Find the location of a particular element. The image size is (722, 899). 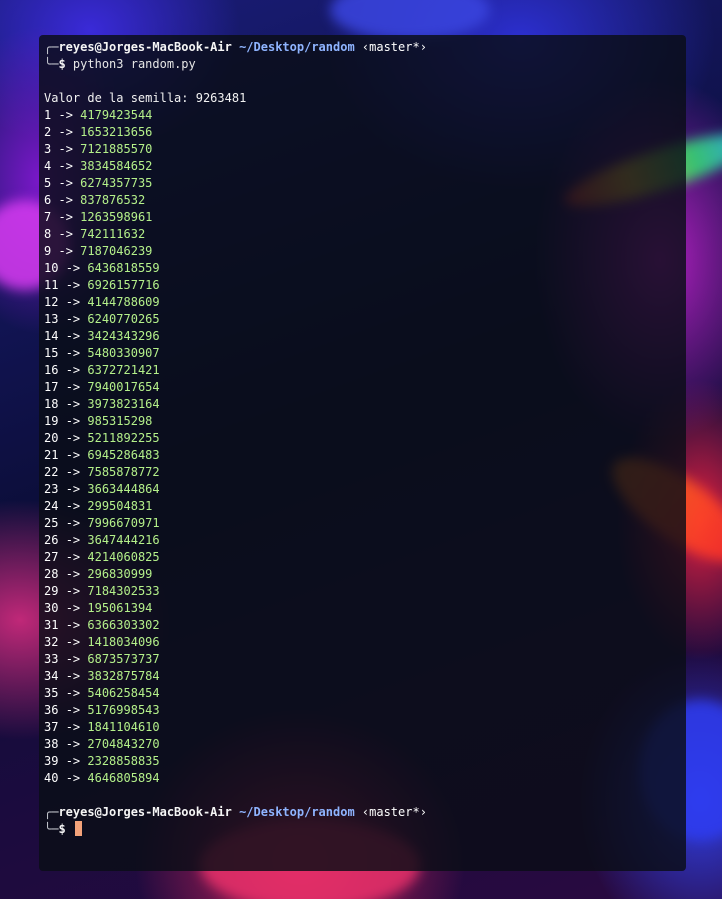

result-index: 38 is located at coordinates (51, 744).